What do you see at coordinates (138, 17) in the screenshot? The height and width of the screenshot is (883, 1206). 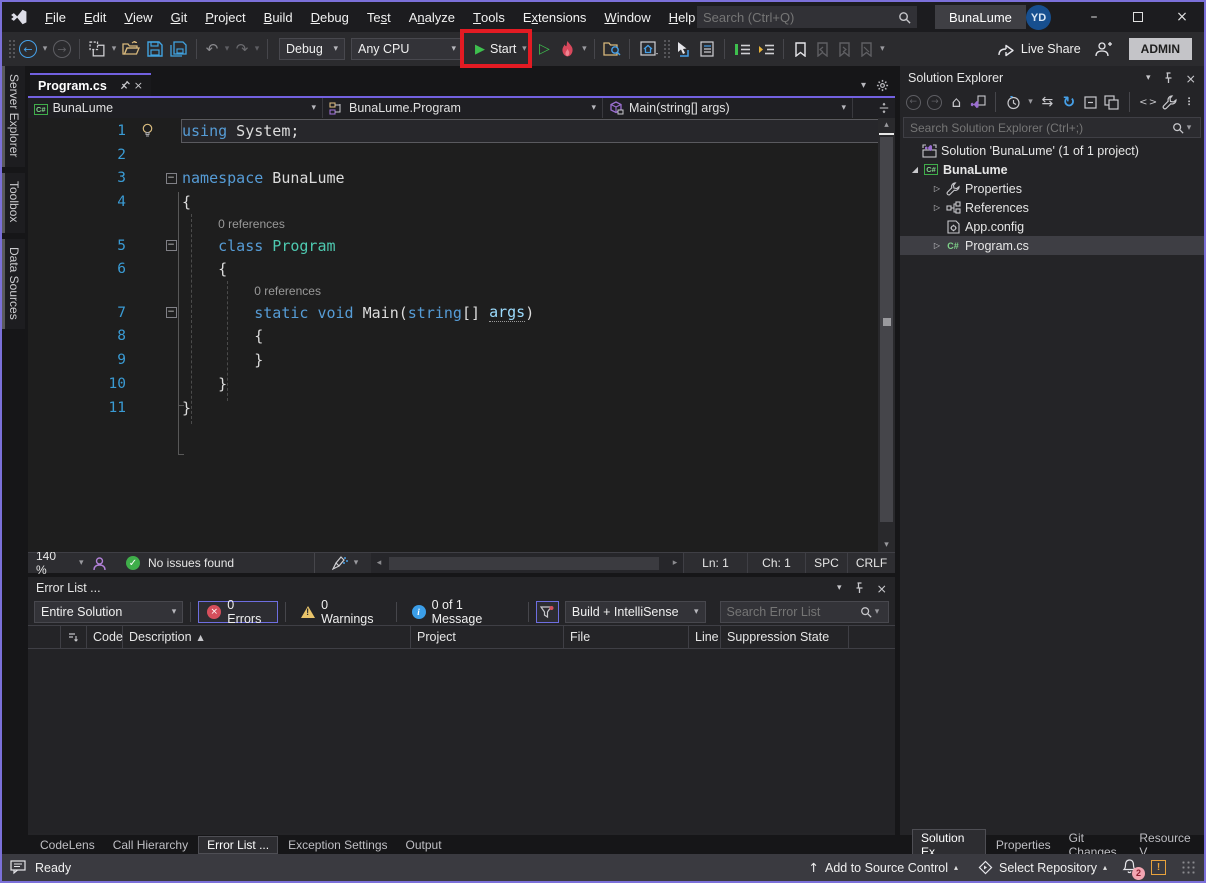 I see `menu-view: View` at bounding box center [138, 17].